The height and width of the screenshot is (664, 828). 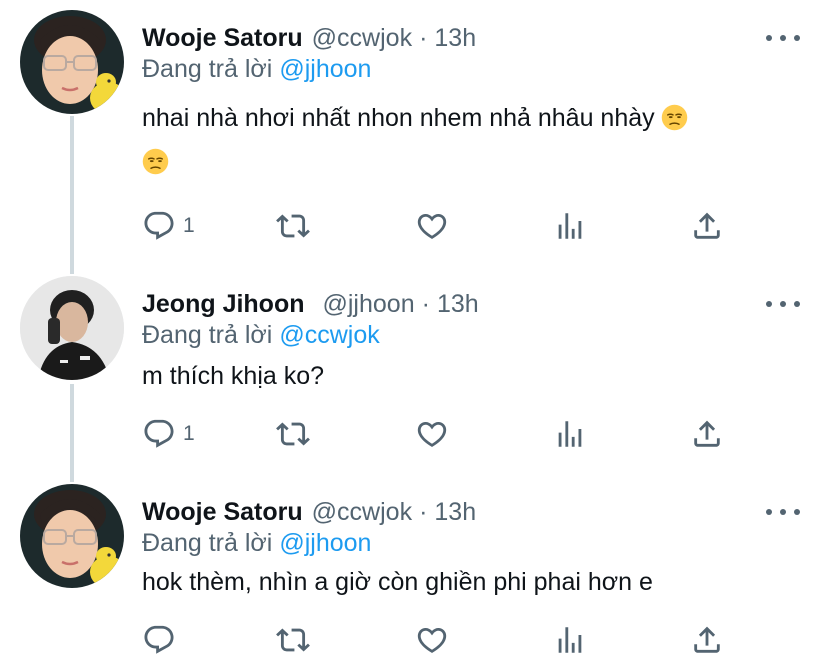 I want to click on tweet-actions, so click(x=437, y=640).